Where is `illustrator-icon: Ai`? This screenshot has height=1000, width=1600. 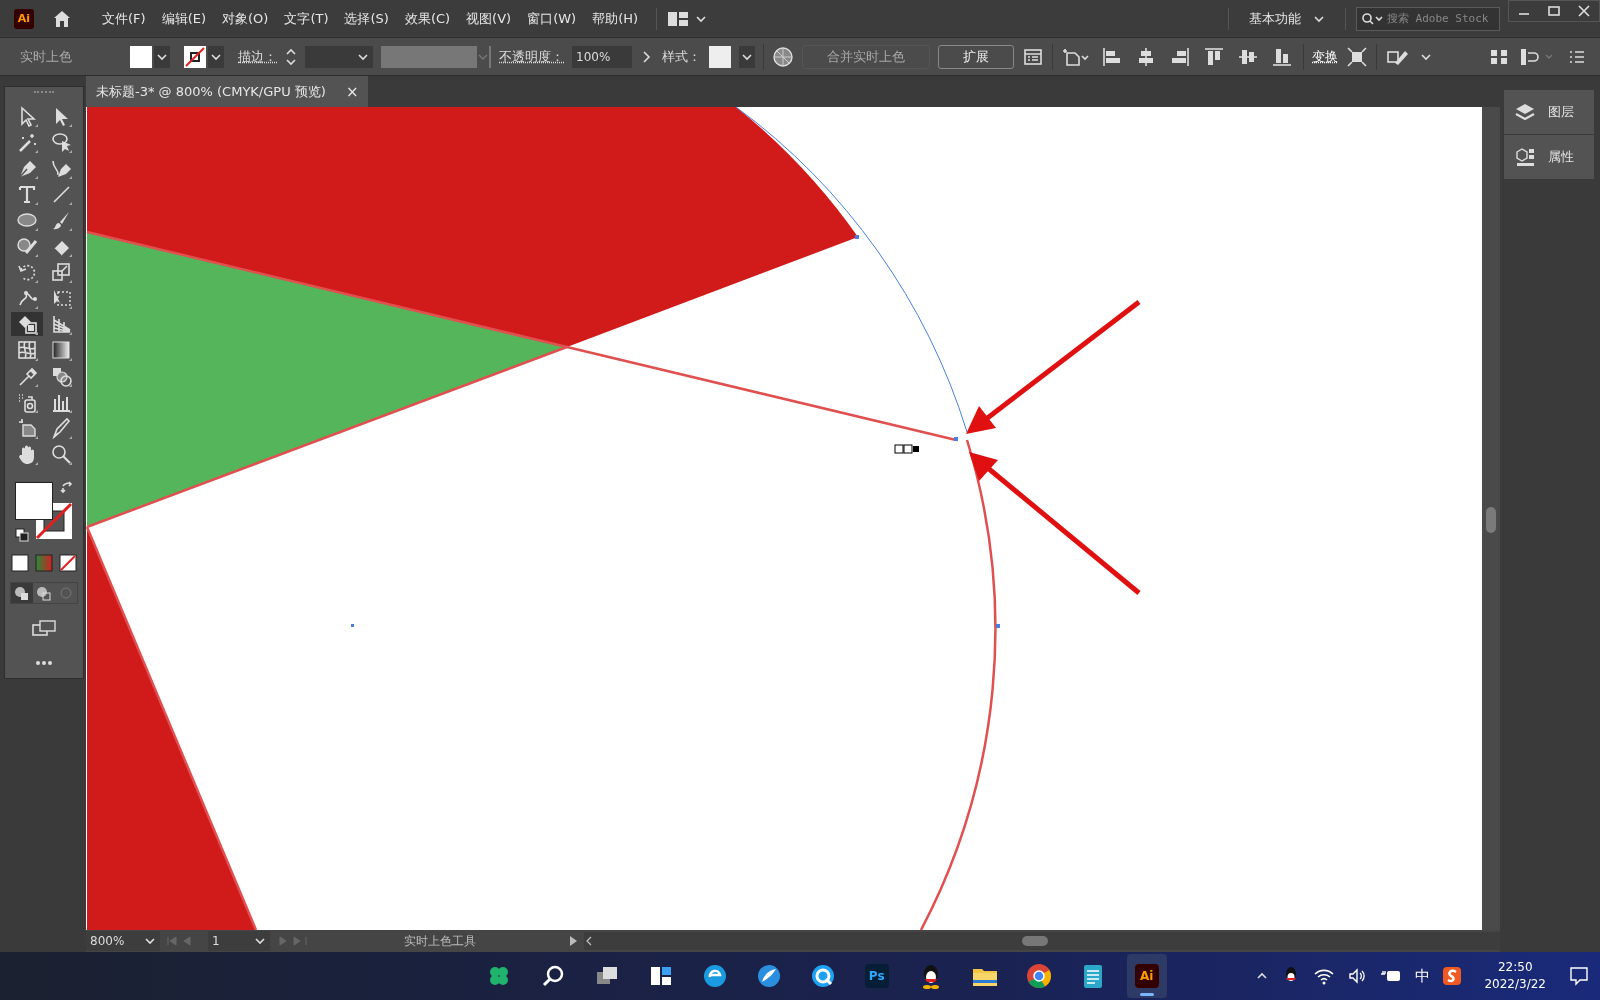 illustrator-icon: Ai is located at coordinates (1146, 976).